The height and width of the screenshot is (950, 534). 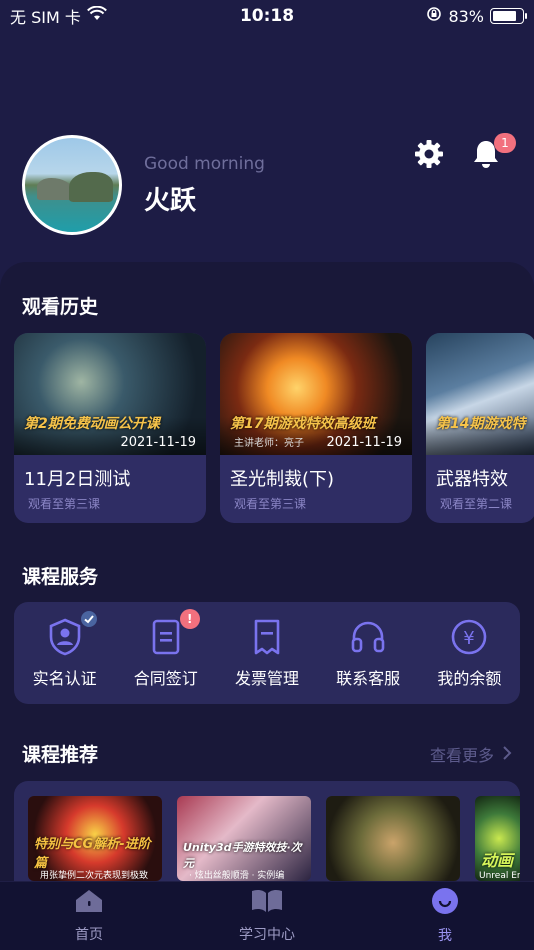 I want to click on username: 火跃, so click(x=170, y=200).